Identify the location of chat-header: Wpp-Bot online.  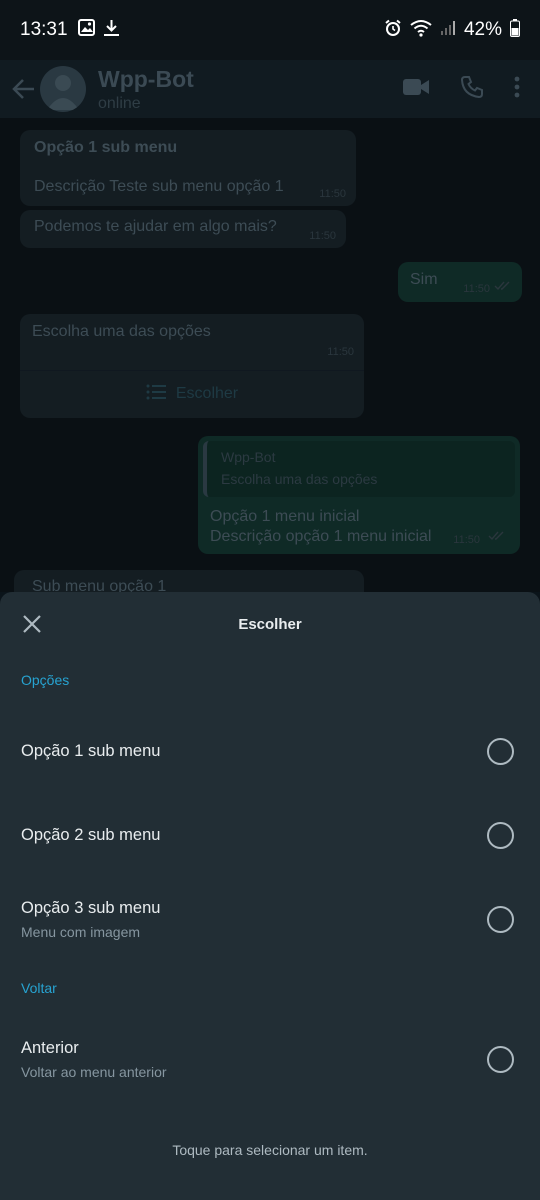
(270, 89).